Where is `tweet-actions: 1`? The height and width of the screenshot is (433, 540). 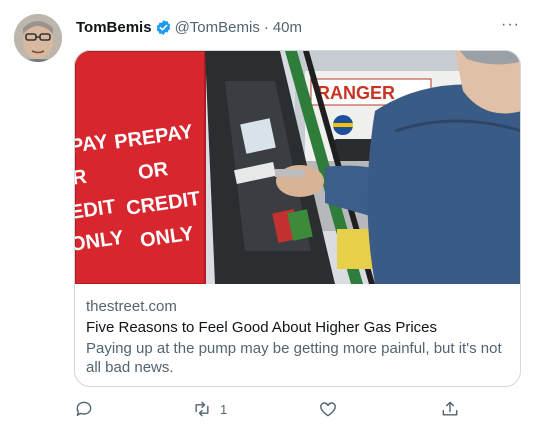 tweet-actions: 1 is located at coordinates (274, 409).